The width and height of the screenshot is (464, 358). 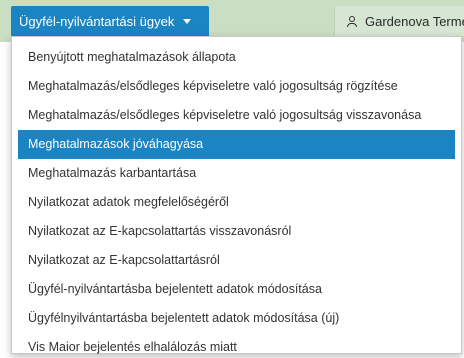 I want to click on menu-item-authorization-maintenance: Meghatalmazás karbantartása, so click(x=236, y=173).